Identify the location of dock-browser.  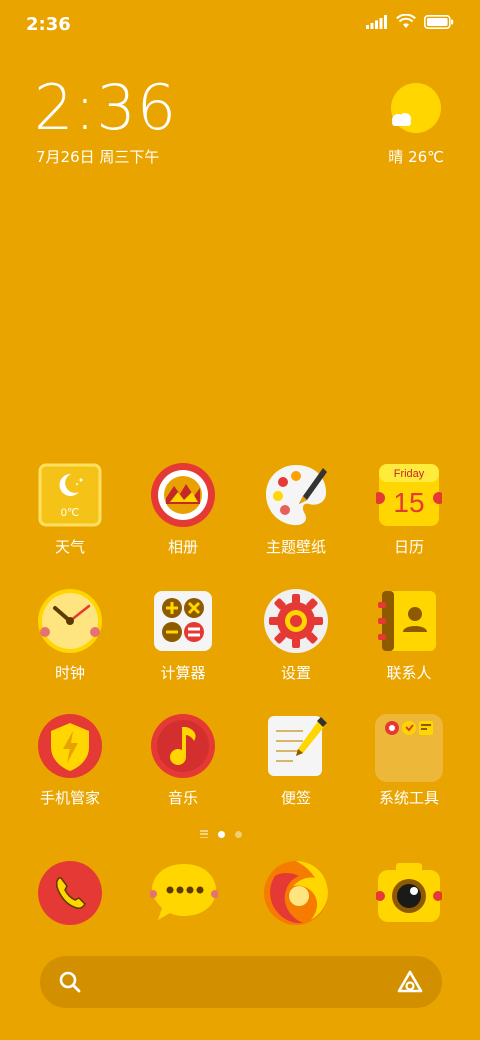
(296, 893).